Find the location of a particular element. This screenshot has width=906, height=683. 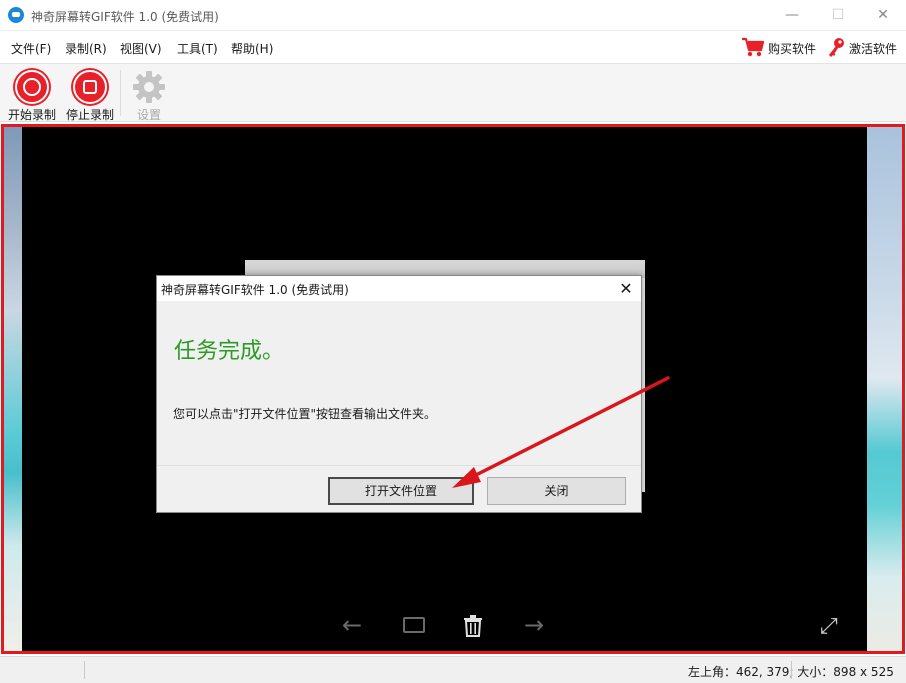

settings-label: 设置 is located at coordinates (148, 115).